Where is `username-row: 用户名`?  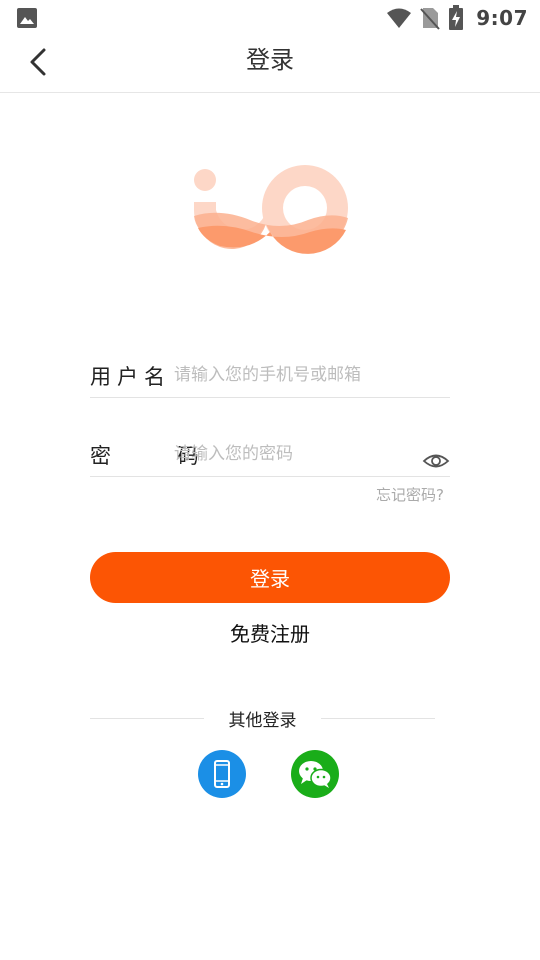 username-row: 用户名 is located at coordinates (270, 371).